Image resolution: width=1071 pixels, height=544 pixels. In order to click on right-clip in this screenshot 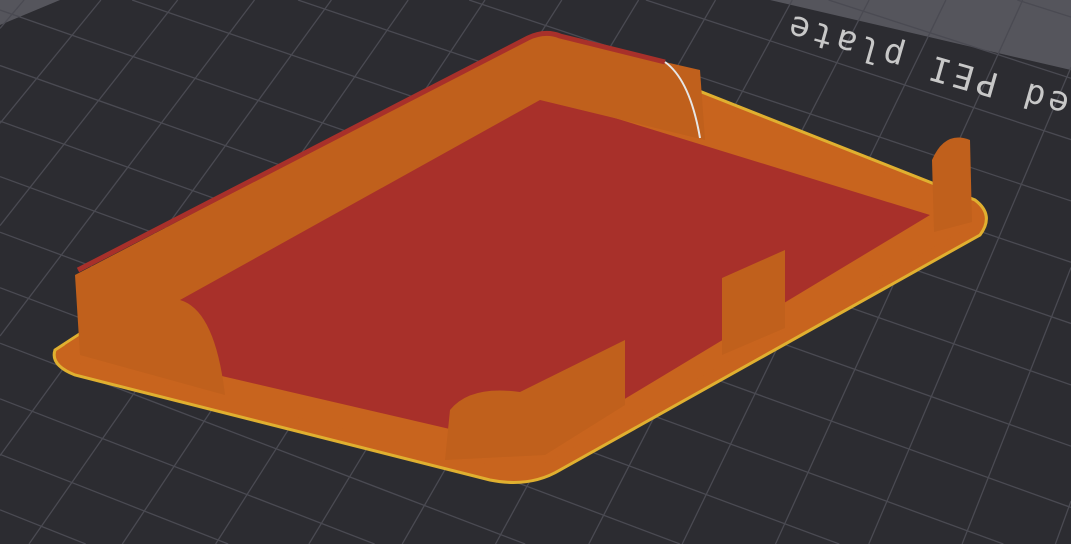, I will do `click(952, 184)`.